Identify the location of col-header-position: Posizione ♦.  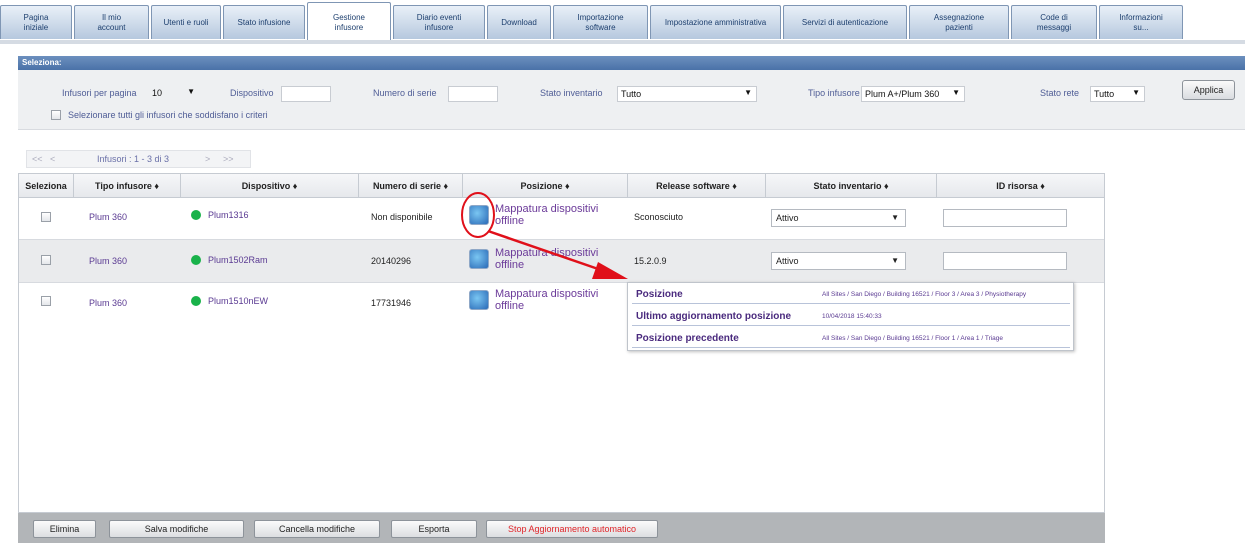
(545, 186).